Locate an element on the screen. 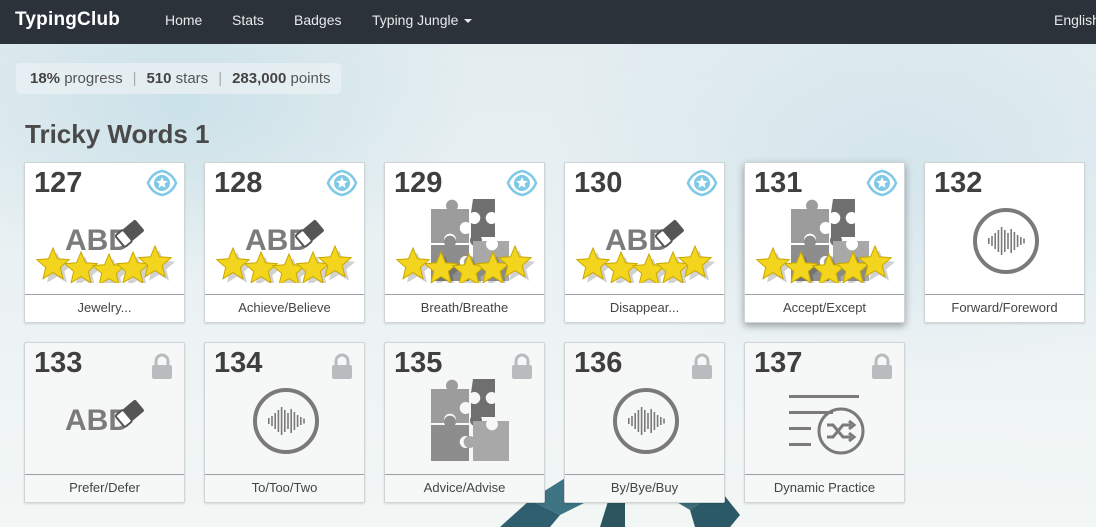  stars-value: 510 is located at coordinates (159, 78).